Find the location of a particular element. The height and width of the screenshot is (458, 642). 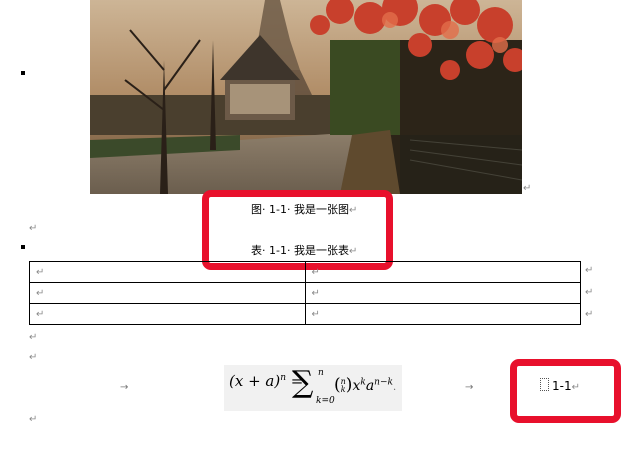

equation-paragraph-mark: ↵ is located at coordinates (575, 387).